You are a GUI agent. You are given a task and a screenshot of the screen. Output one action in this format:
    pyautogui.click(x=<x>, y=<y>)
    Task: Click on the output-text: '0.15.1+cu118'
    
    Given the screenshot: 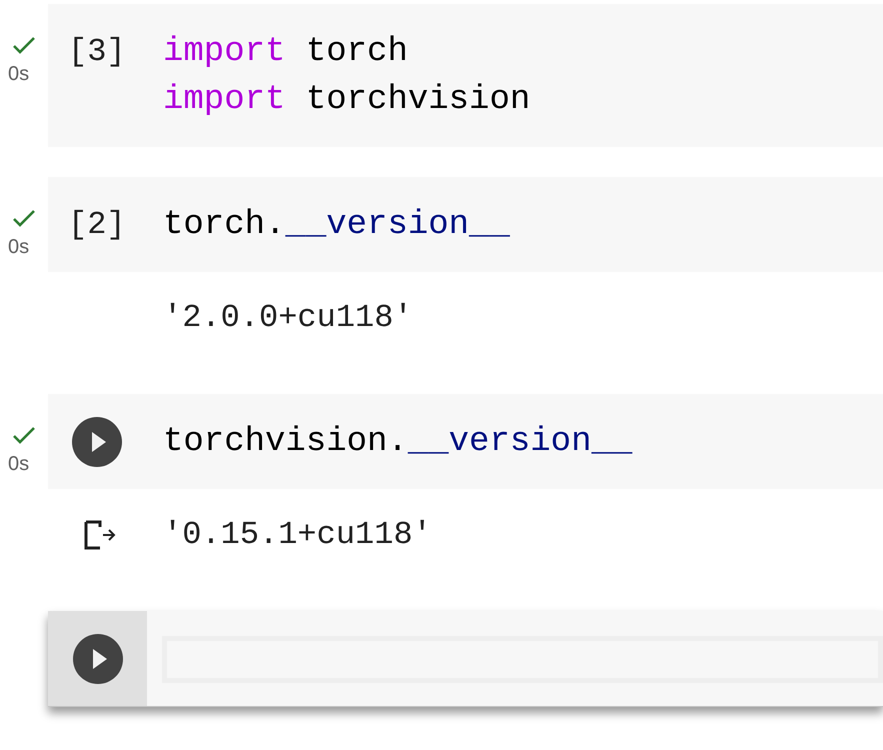 What is the action you would take?
    pyautogui.click(x=297, y=535)
    